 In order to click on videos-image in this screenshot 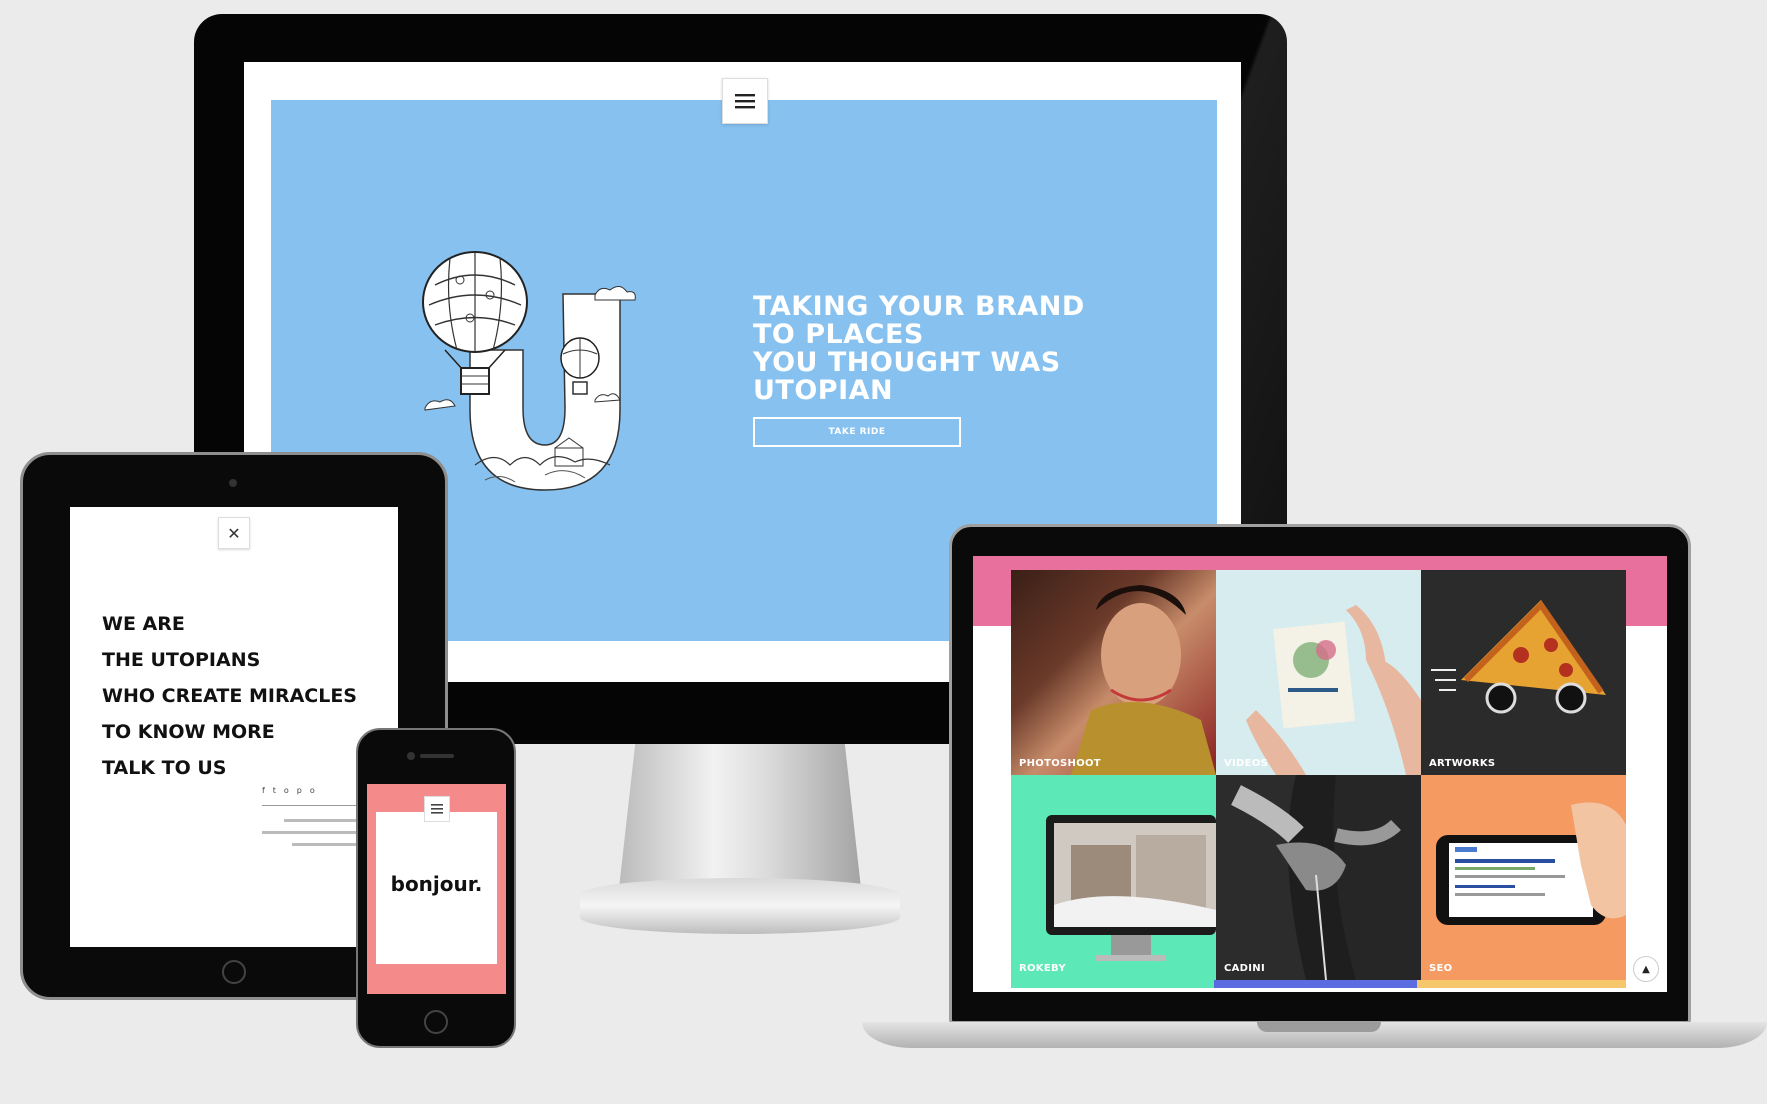, I will do `click(1333, 690)`.